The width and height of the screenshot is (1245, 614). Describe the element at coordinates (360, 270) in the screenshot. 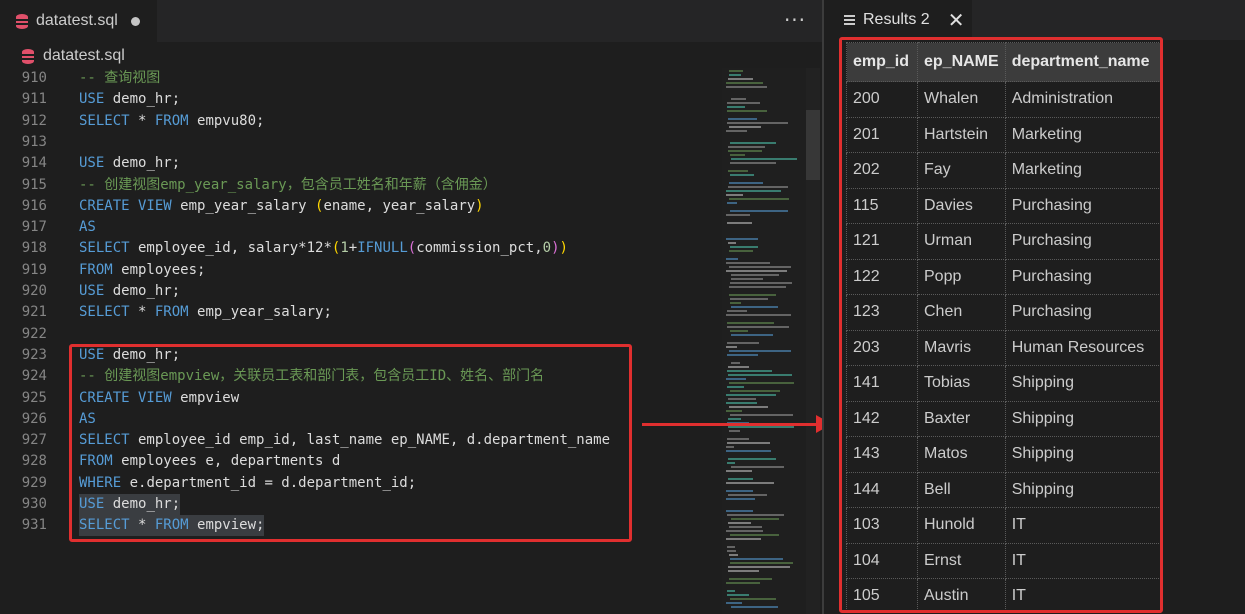

I see `code-line: 919 FROM employees;` at that location.